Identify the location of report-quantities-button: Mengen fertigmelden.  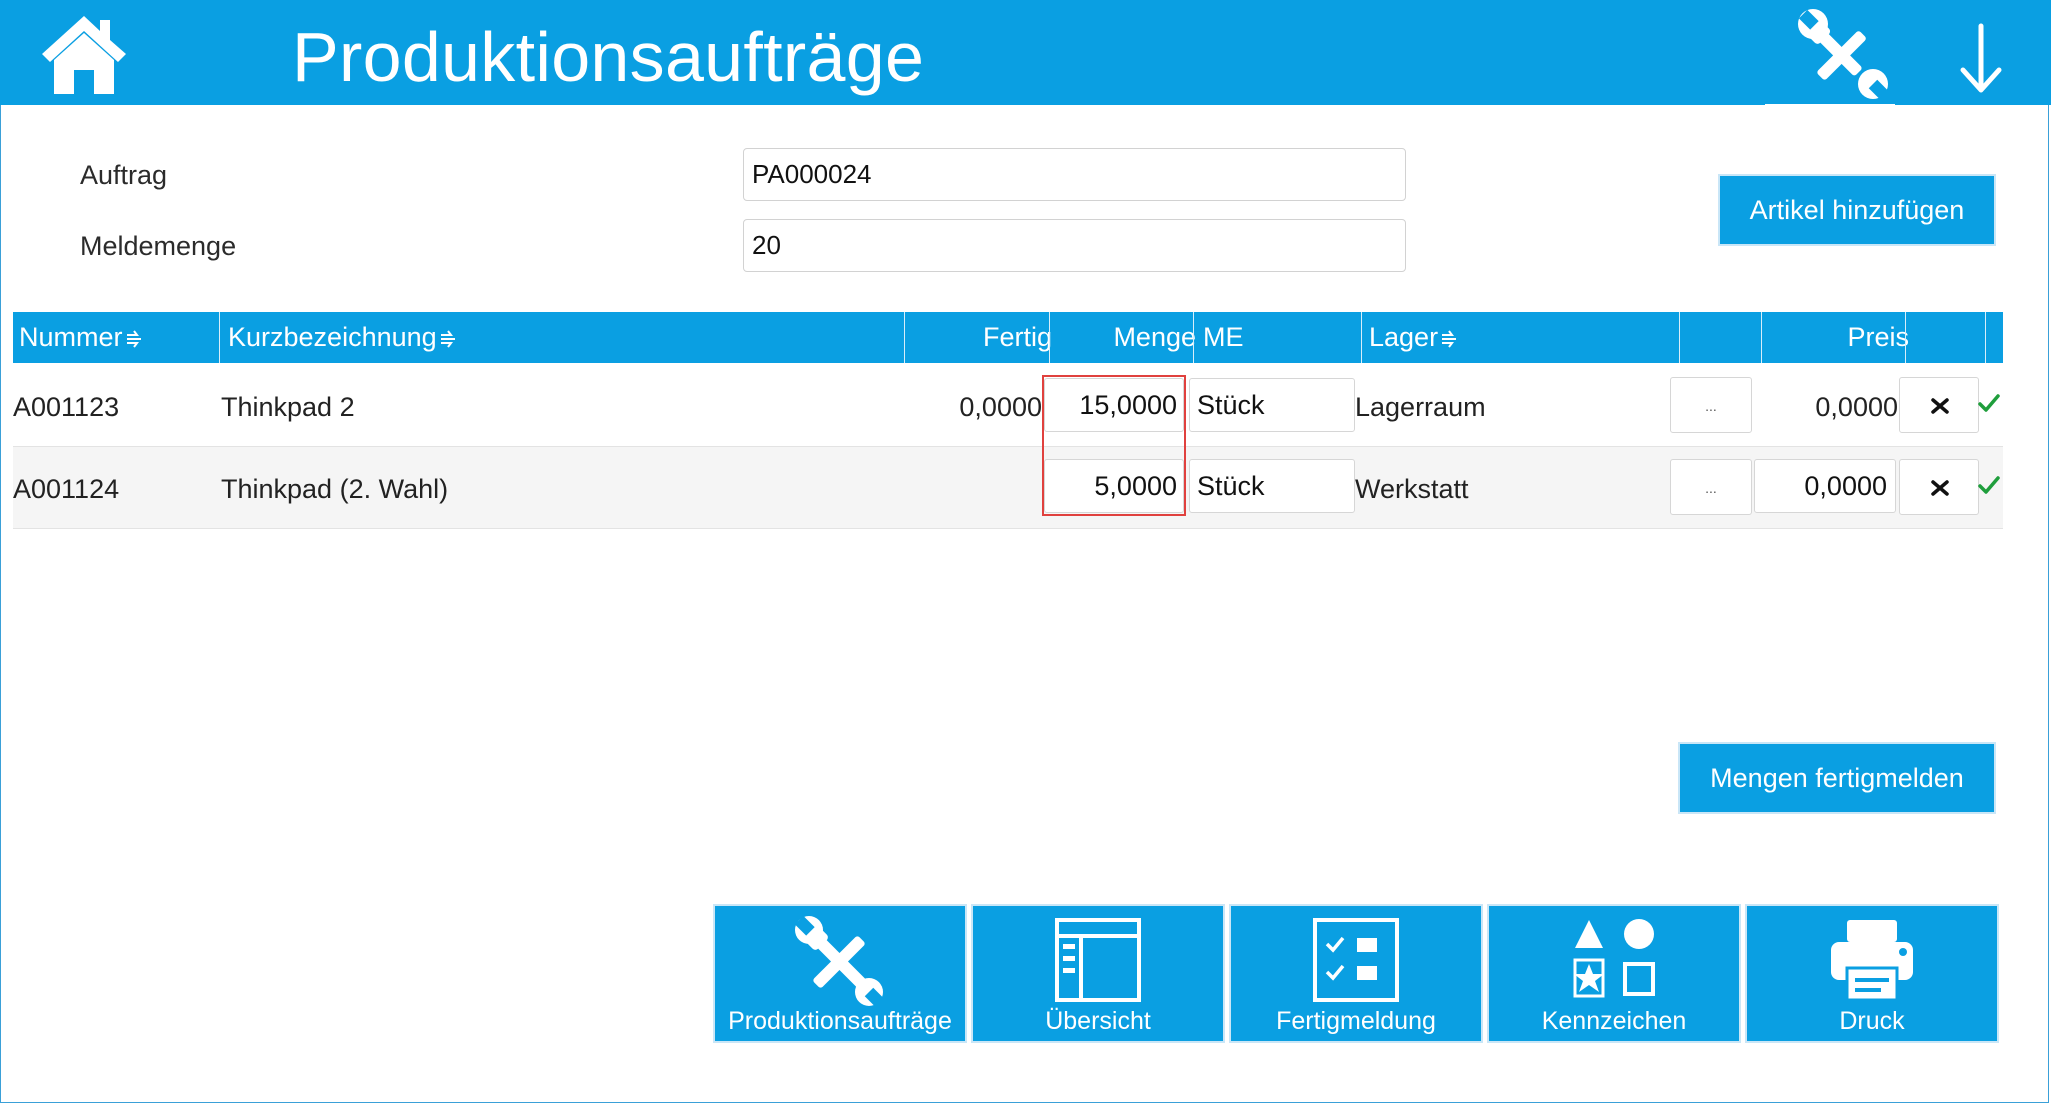
(1837, 778).